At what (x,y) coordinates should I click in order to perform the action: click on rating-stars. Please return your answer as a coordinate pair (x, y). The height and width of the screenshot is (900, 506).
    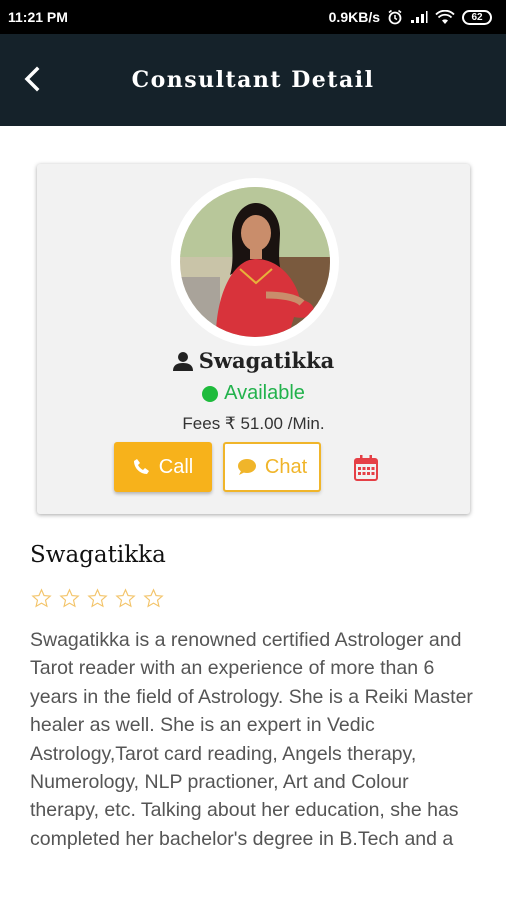
    Looking at the image, I should click on (97, 598).